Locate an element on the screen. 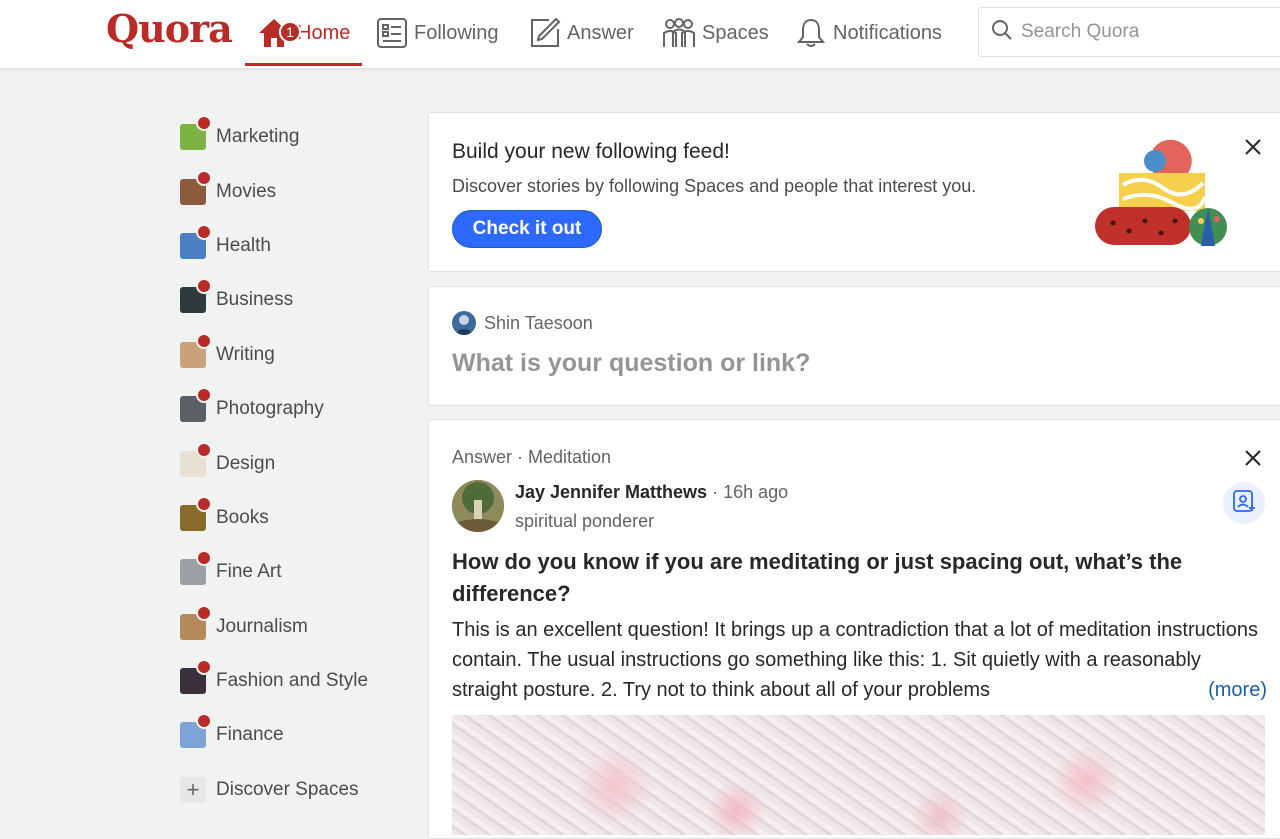 This screenshot has height=839, width=1280. sidebar-item-label: Design is located at coordinates (246, 463).